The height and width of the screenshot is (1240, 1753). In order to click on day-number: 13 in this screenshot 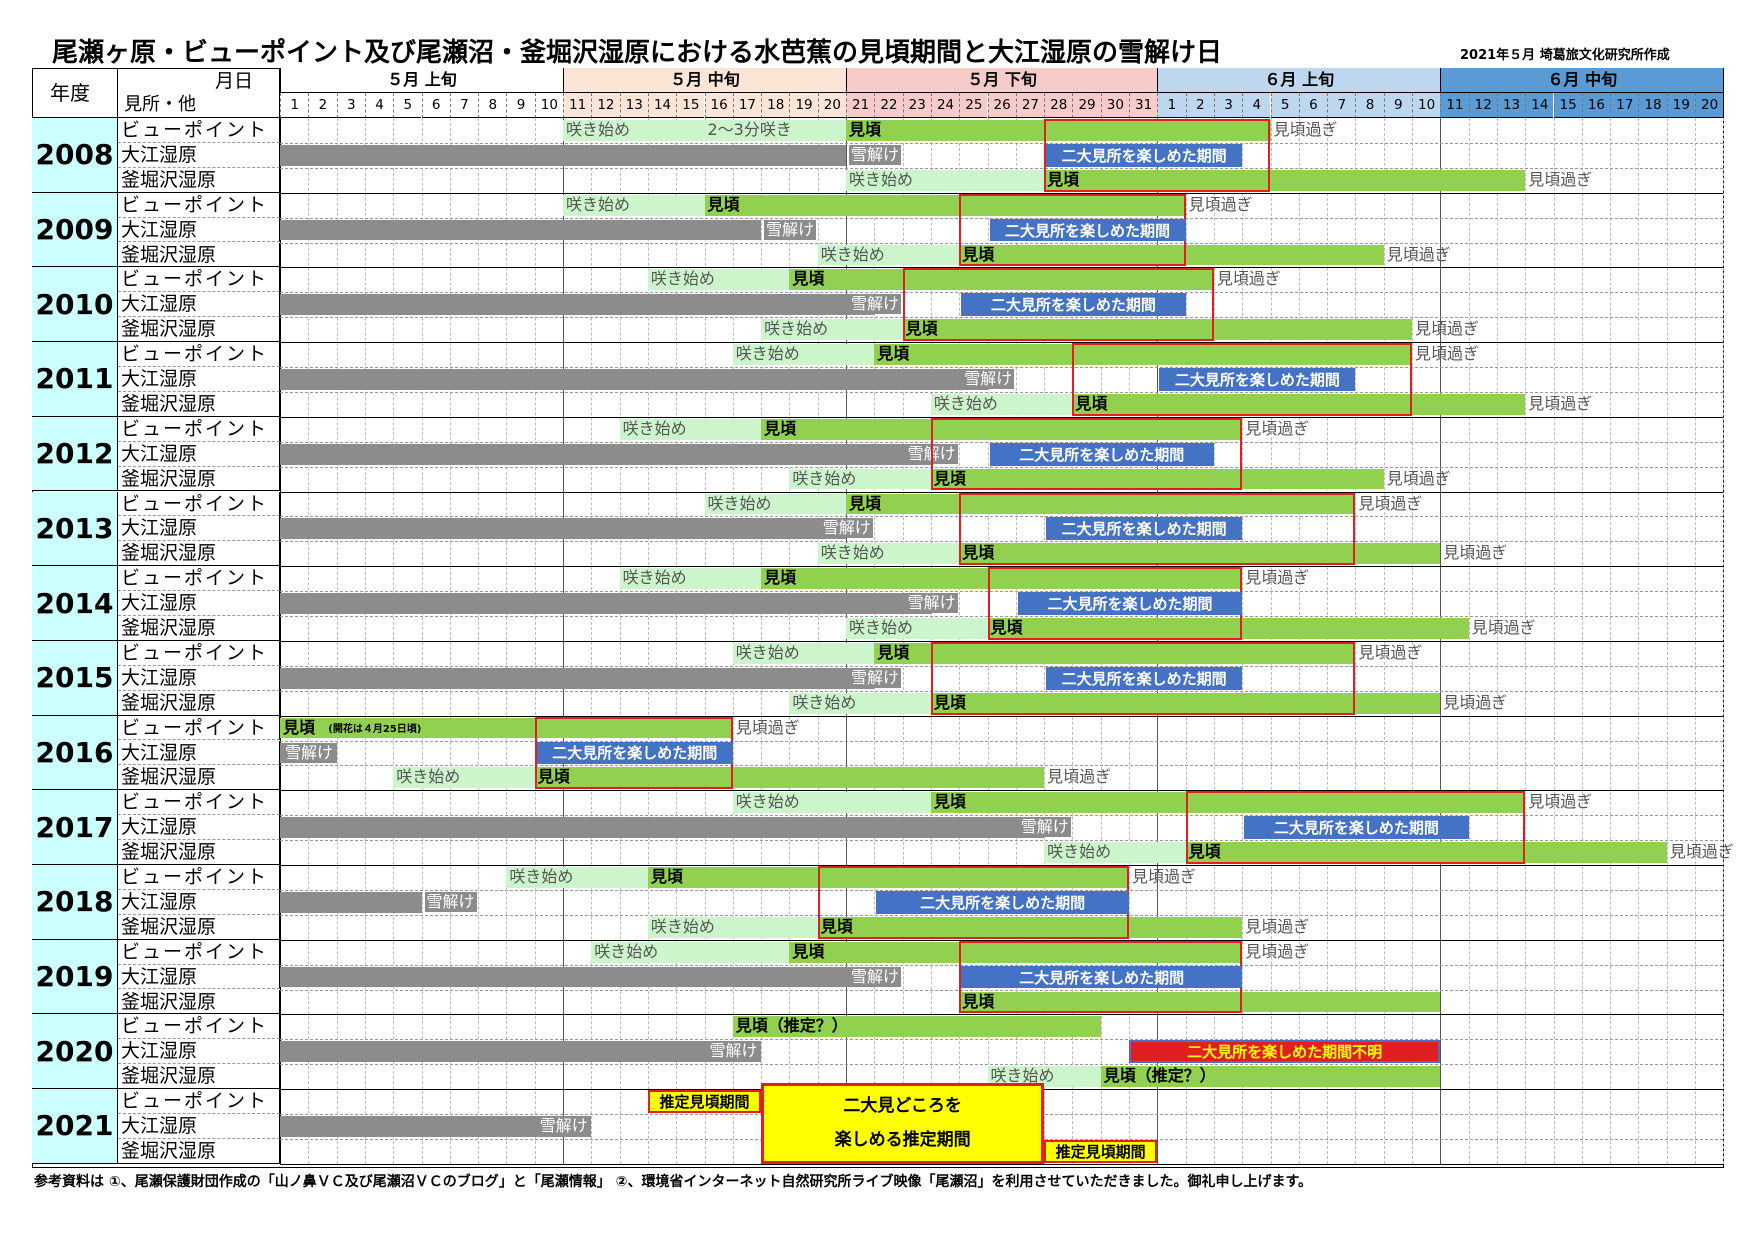, I will do `click(634, 105)`.